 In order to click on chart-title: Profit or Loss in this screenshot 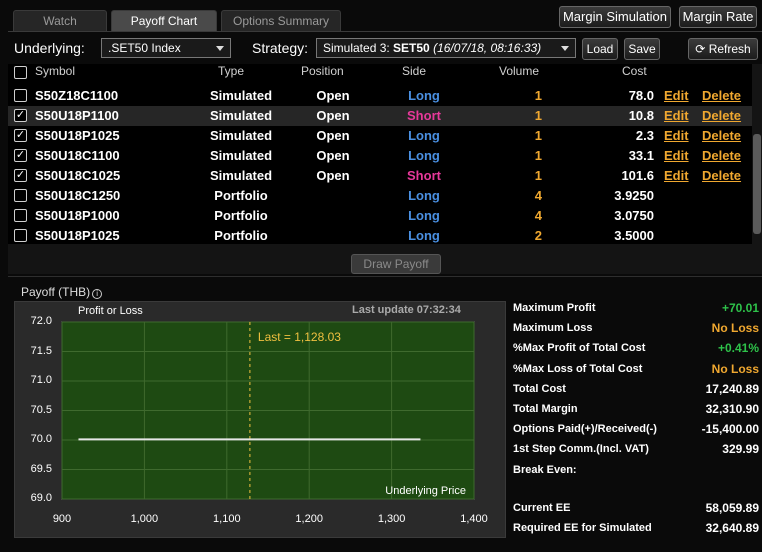, I will do `click(110, 311)`.